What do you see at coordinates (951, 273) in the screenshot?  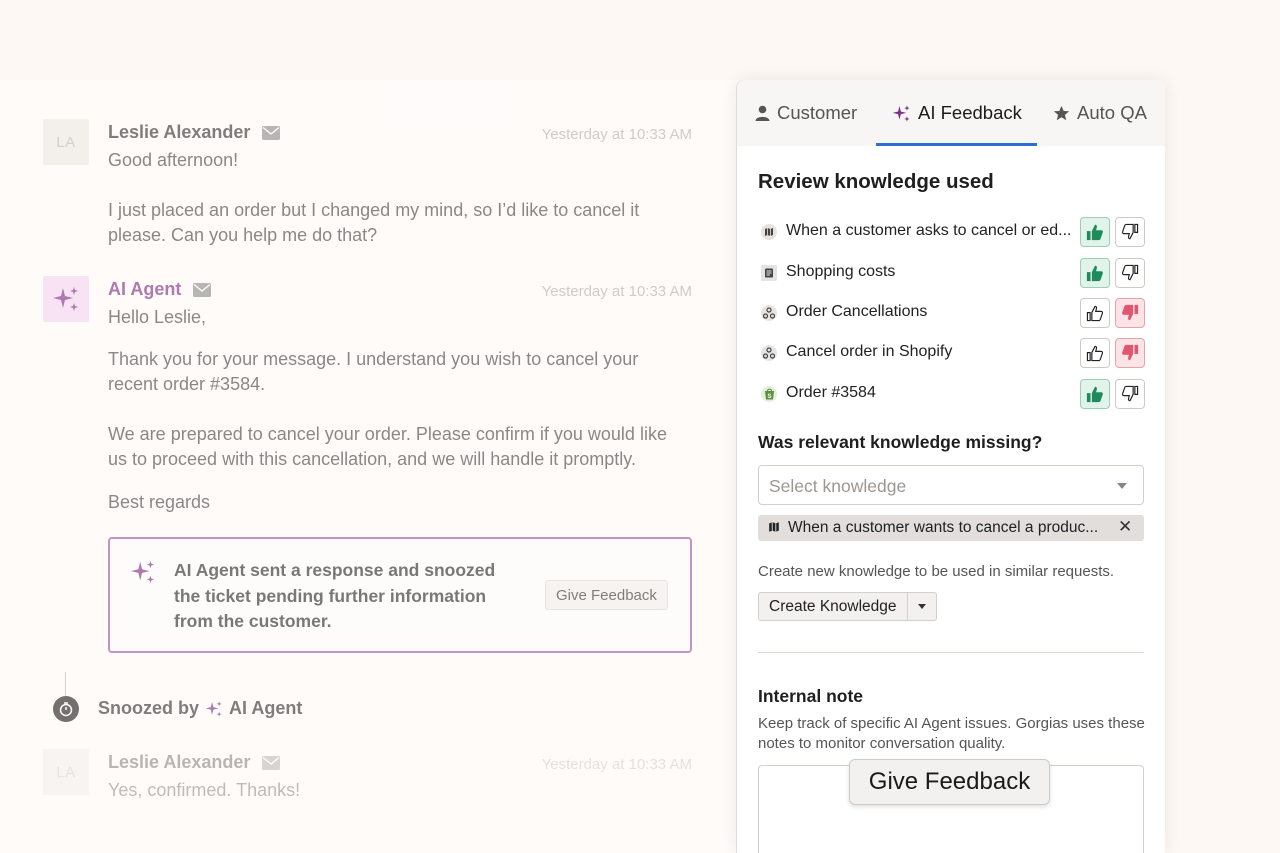 I see `knowledge-item: Shopping costs` at bounding box center [951, 273].